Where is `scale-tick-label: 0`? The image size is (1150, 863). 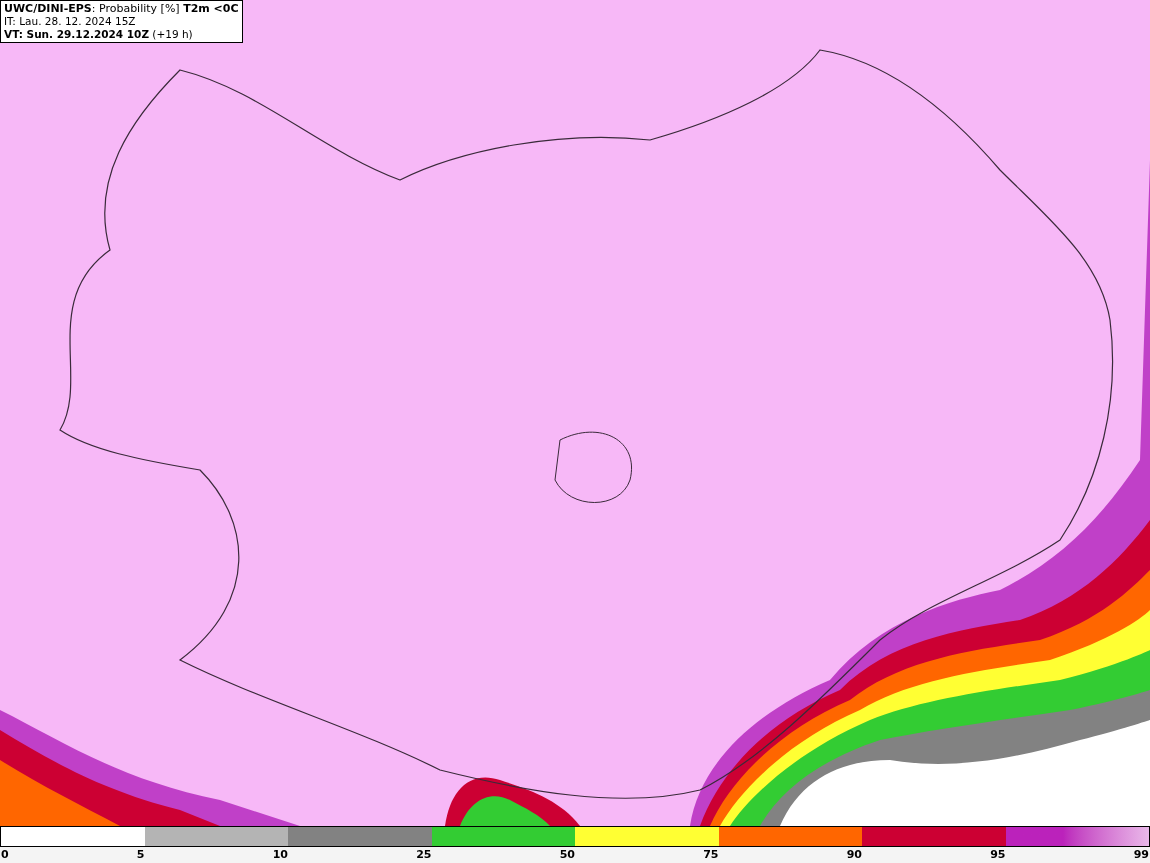
scale-tick-label: 0 is located at coordinates (5, 855).